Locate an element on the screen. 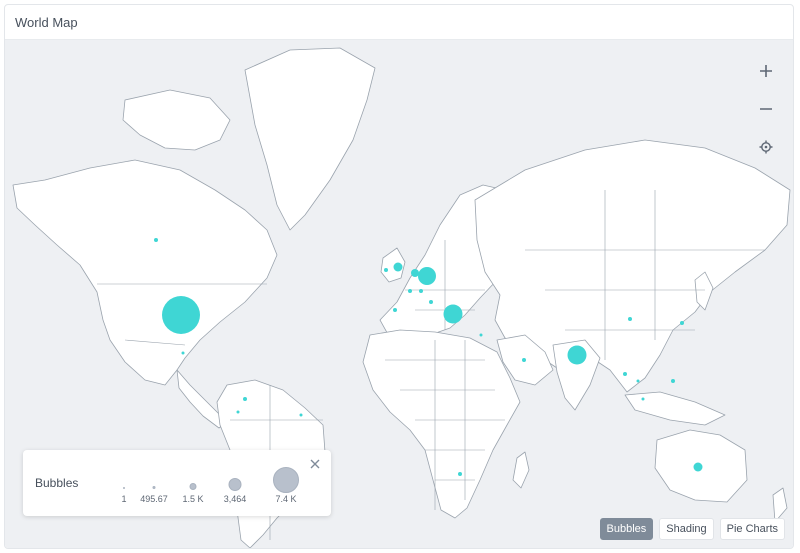  bubble-australia is located at coordinates (698, 467).